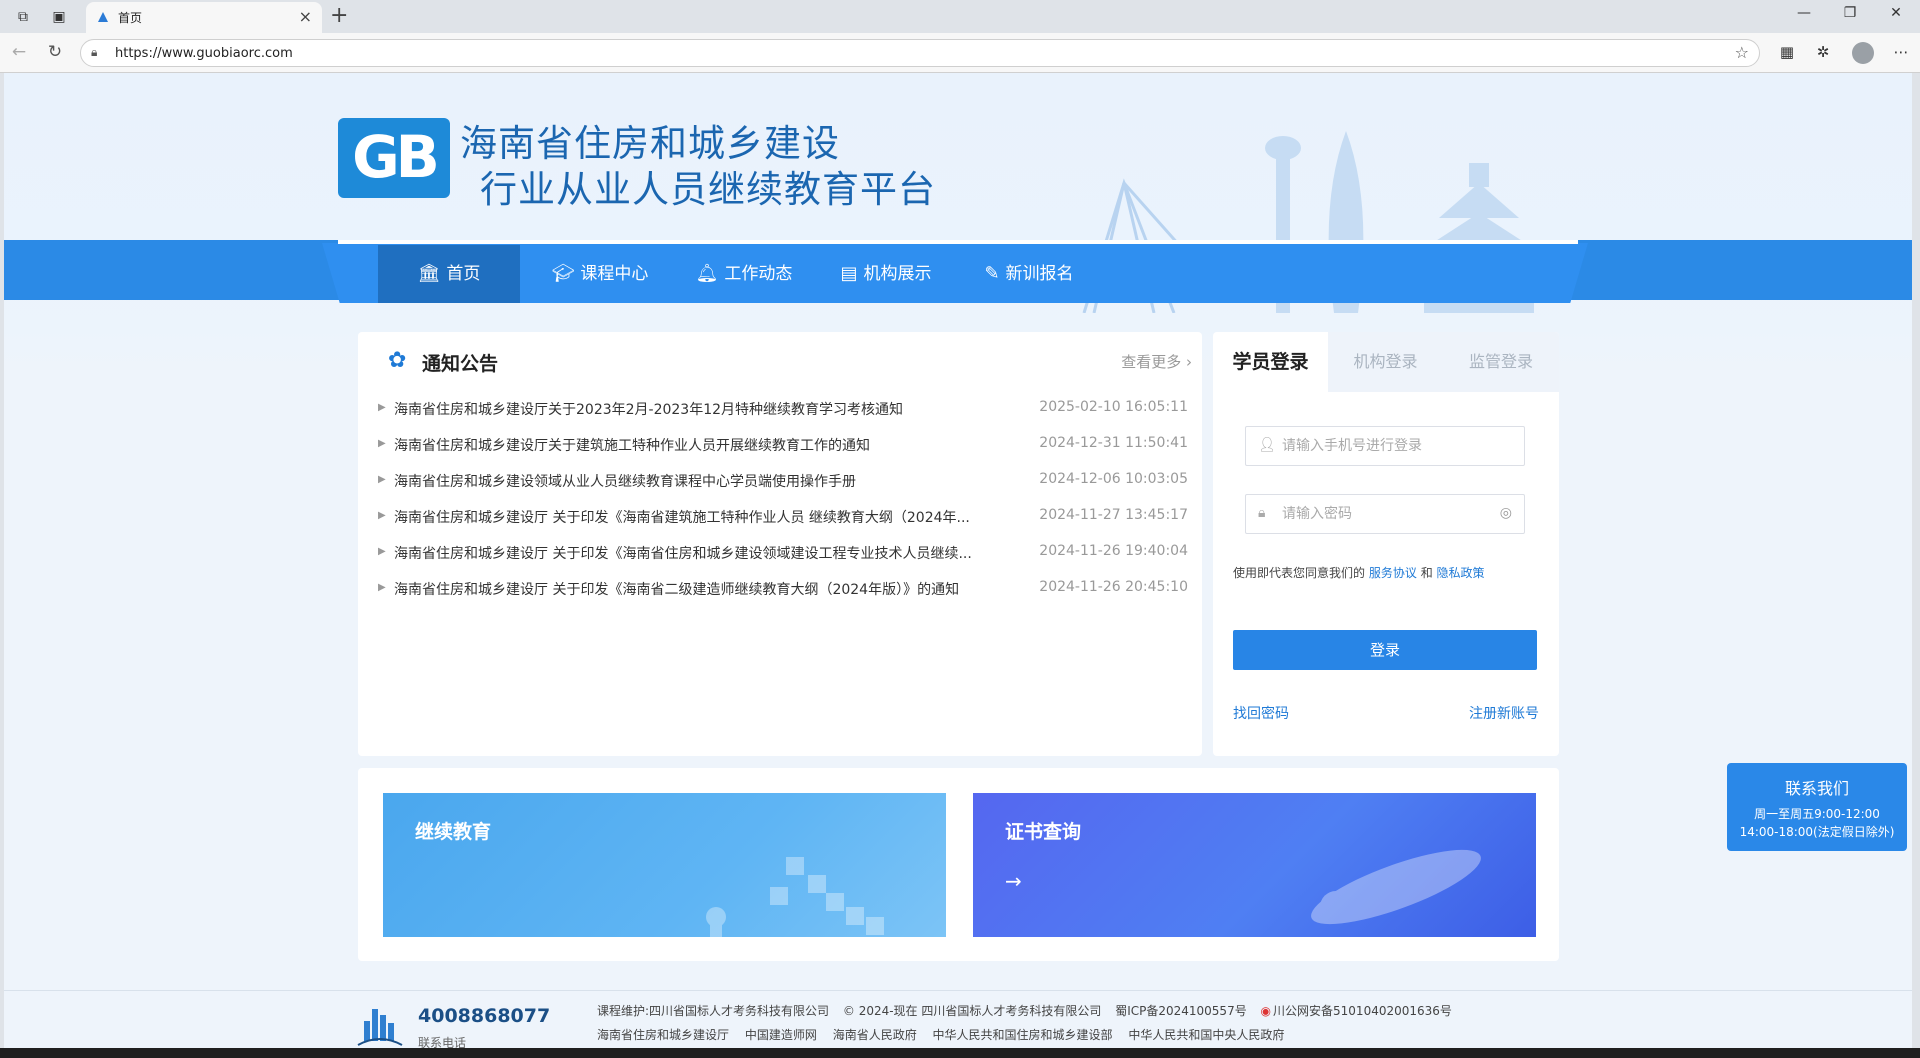 The height and width of the screenshot is (1058, 1920). What do you see at coordinates (663, 1035) in the screenshot?
I see `footer-link: 海南省住房和城乡建设厅` at bounding box center [663, 1035].